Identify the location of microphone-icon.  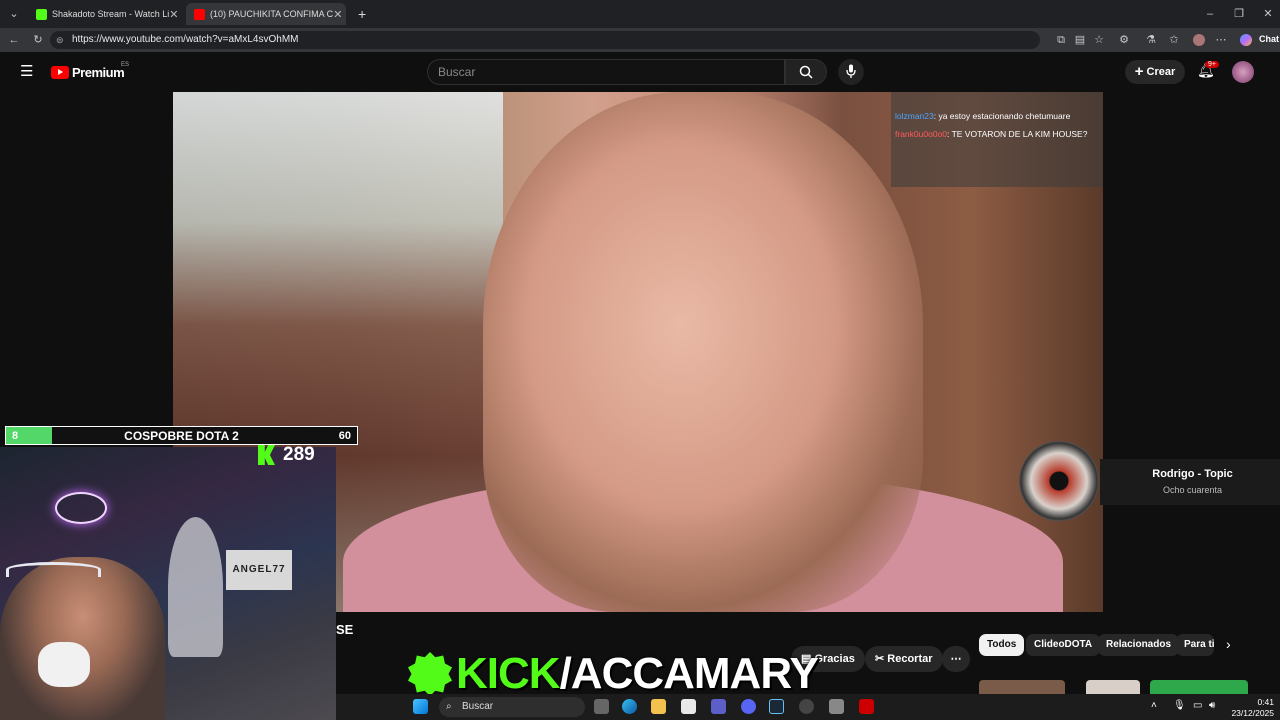
(851, 71).